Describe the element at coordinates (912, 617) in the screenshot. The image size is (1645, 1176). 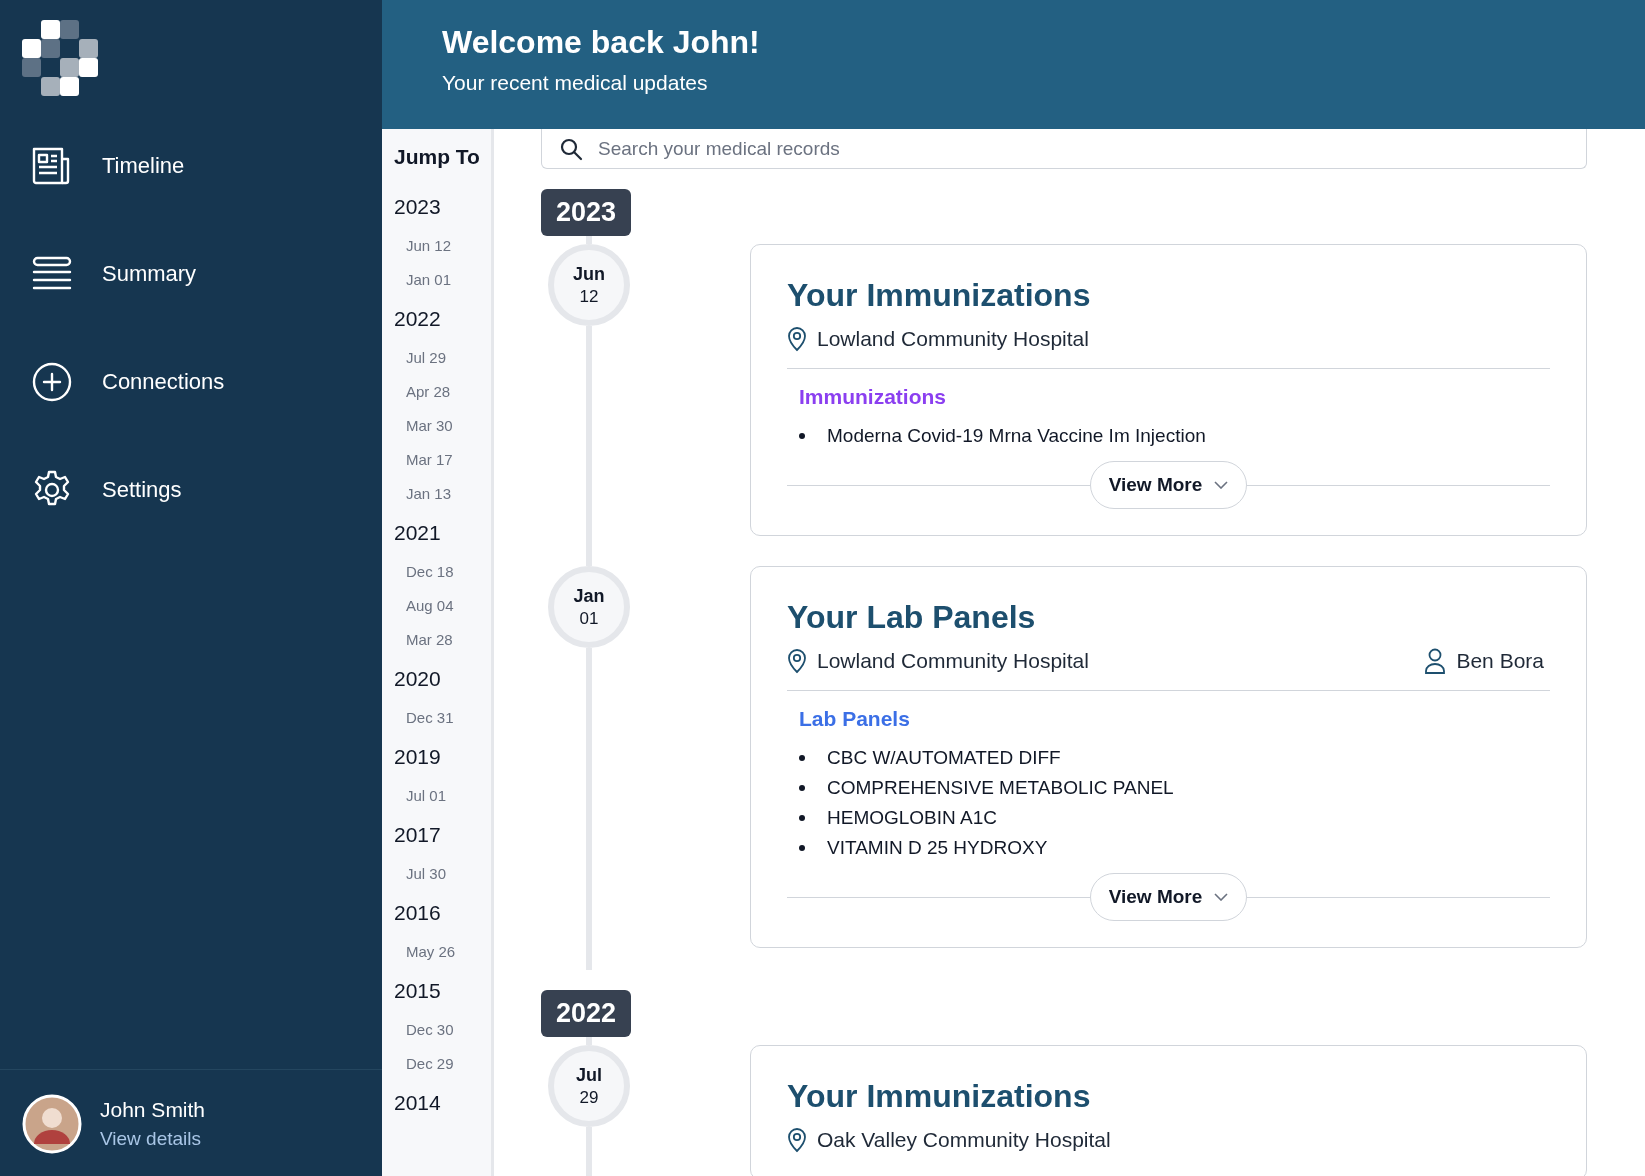
I see `card-title: Your Lab Panels` at that location.